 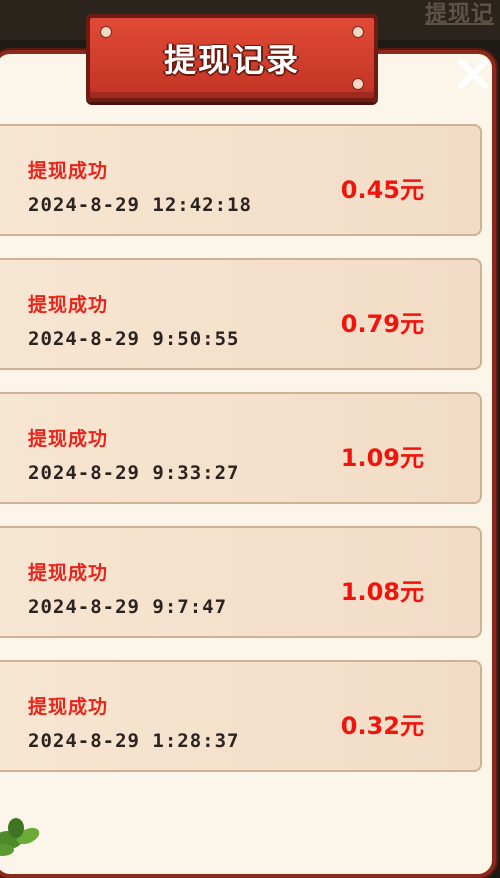 I want to click on close-icon, so click(x=473, y=74).